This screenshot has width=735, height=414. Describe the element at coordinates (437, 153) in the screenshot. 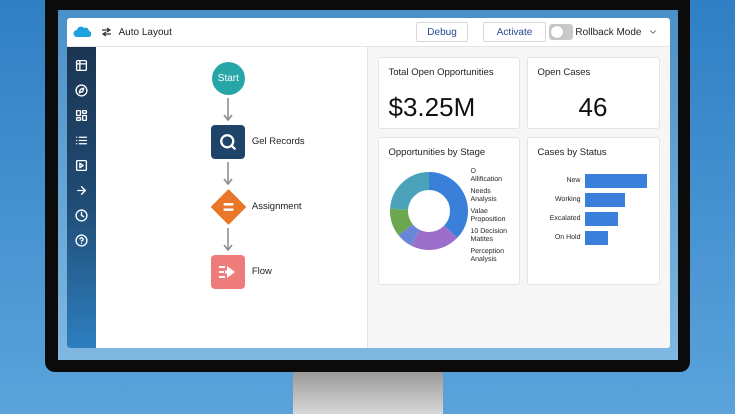

I see `chart-title: Opportunities by Stage` at that location.